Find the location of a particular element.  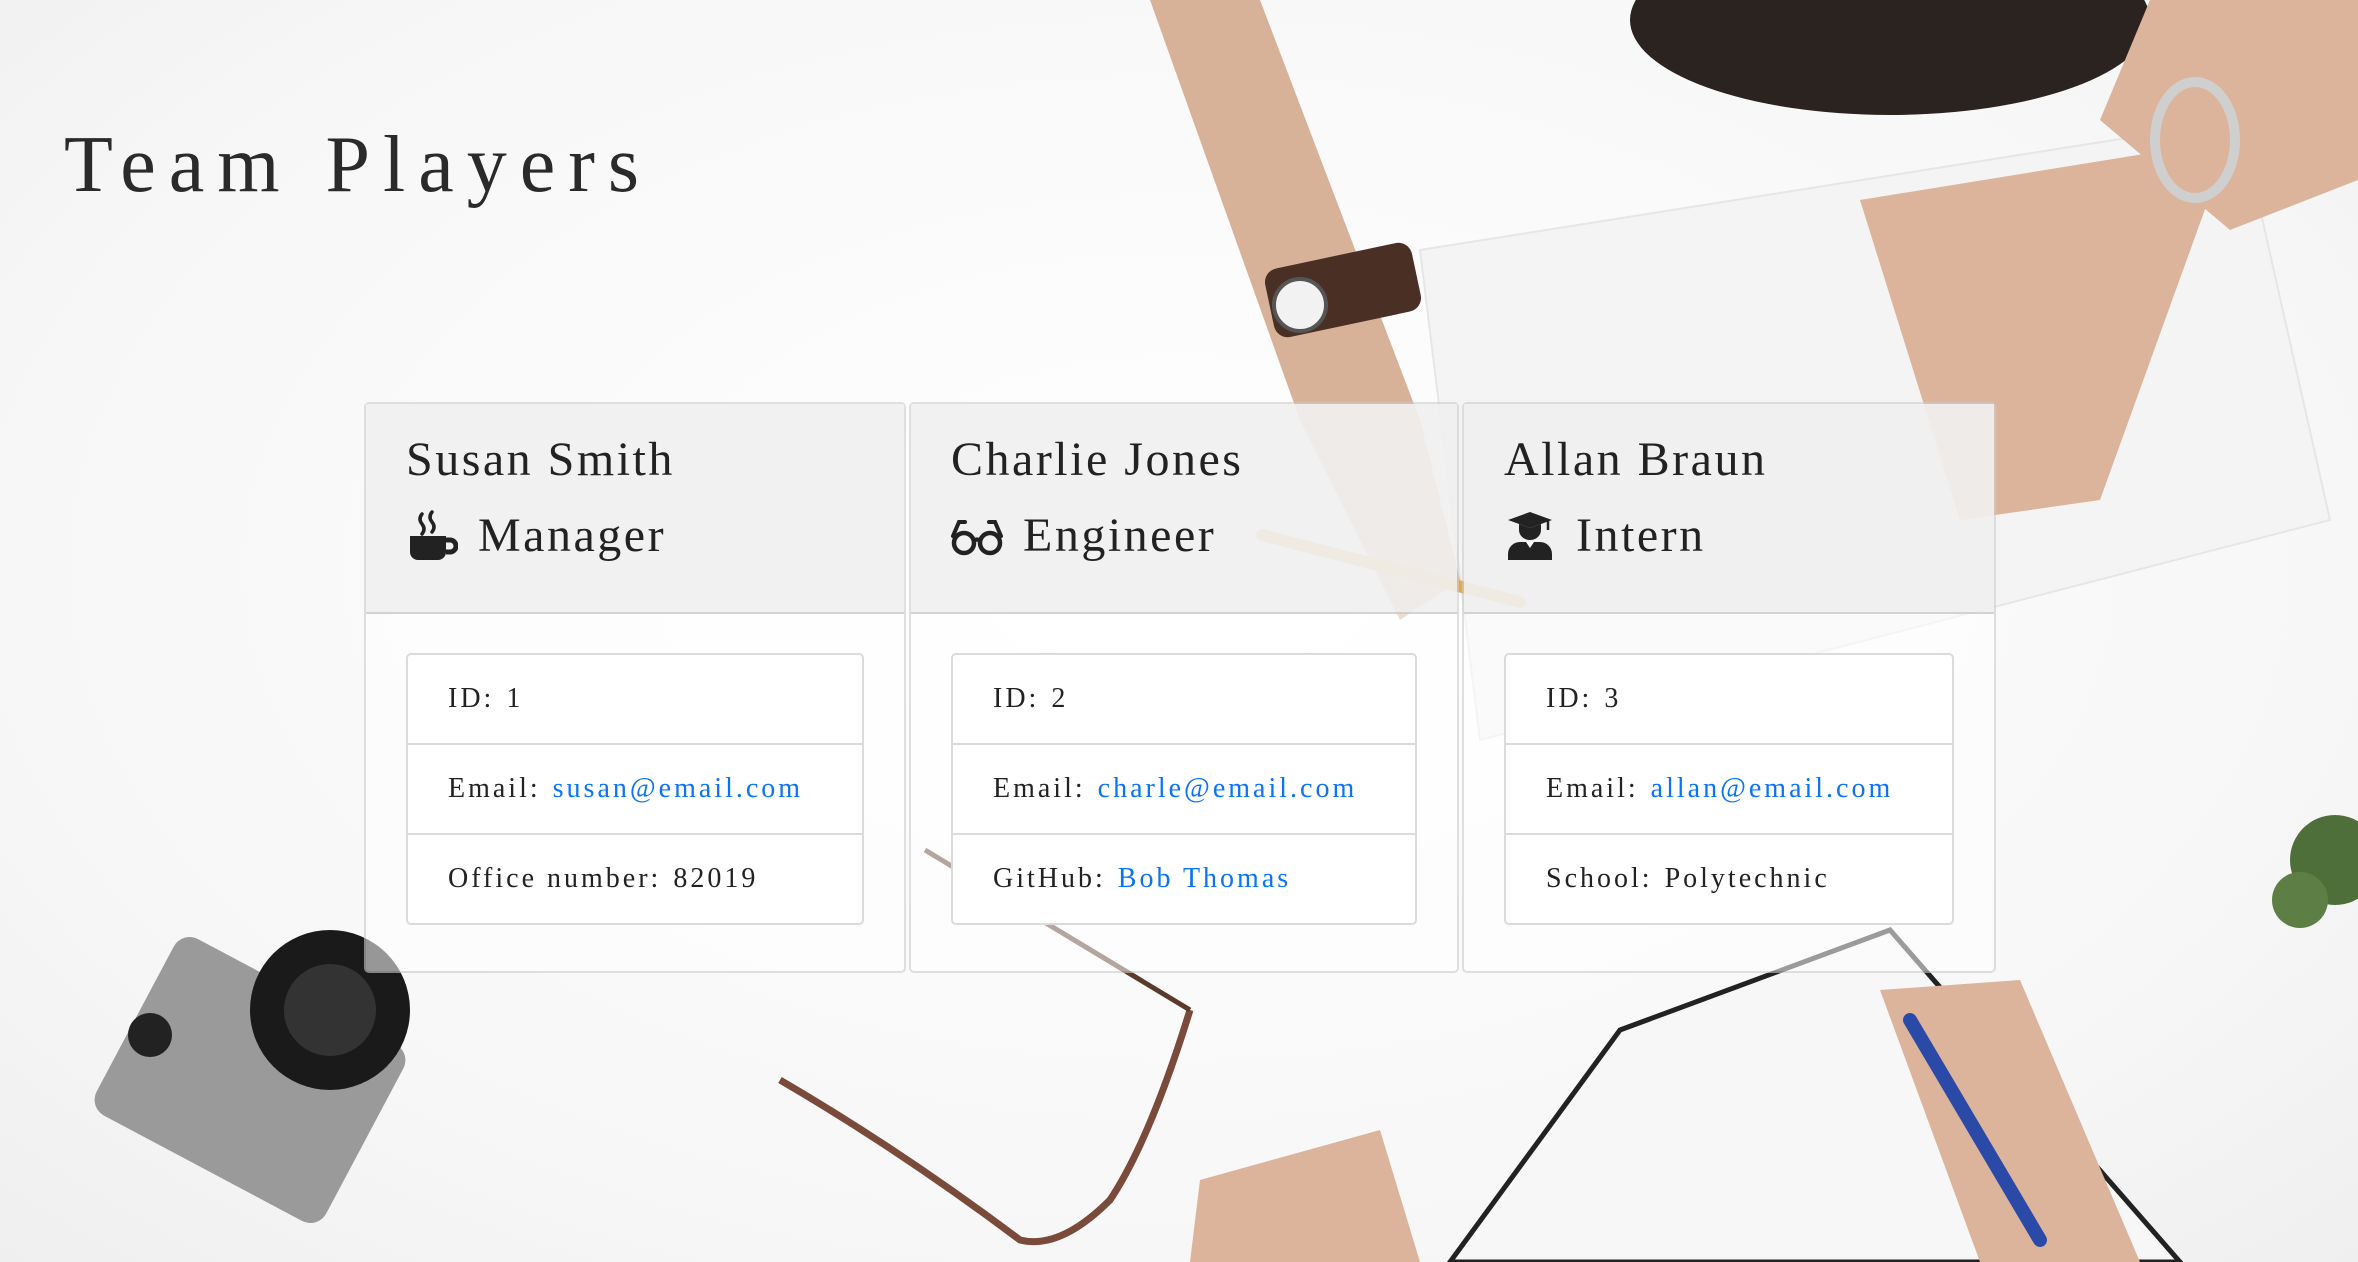

id-value: 3 is located at coordinates (1613, 698).